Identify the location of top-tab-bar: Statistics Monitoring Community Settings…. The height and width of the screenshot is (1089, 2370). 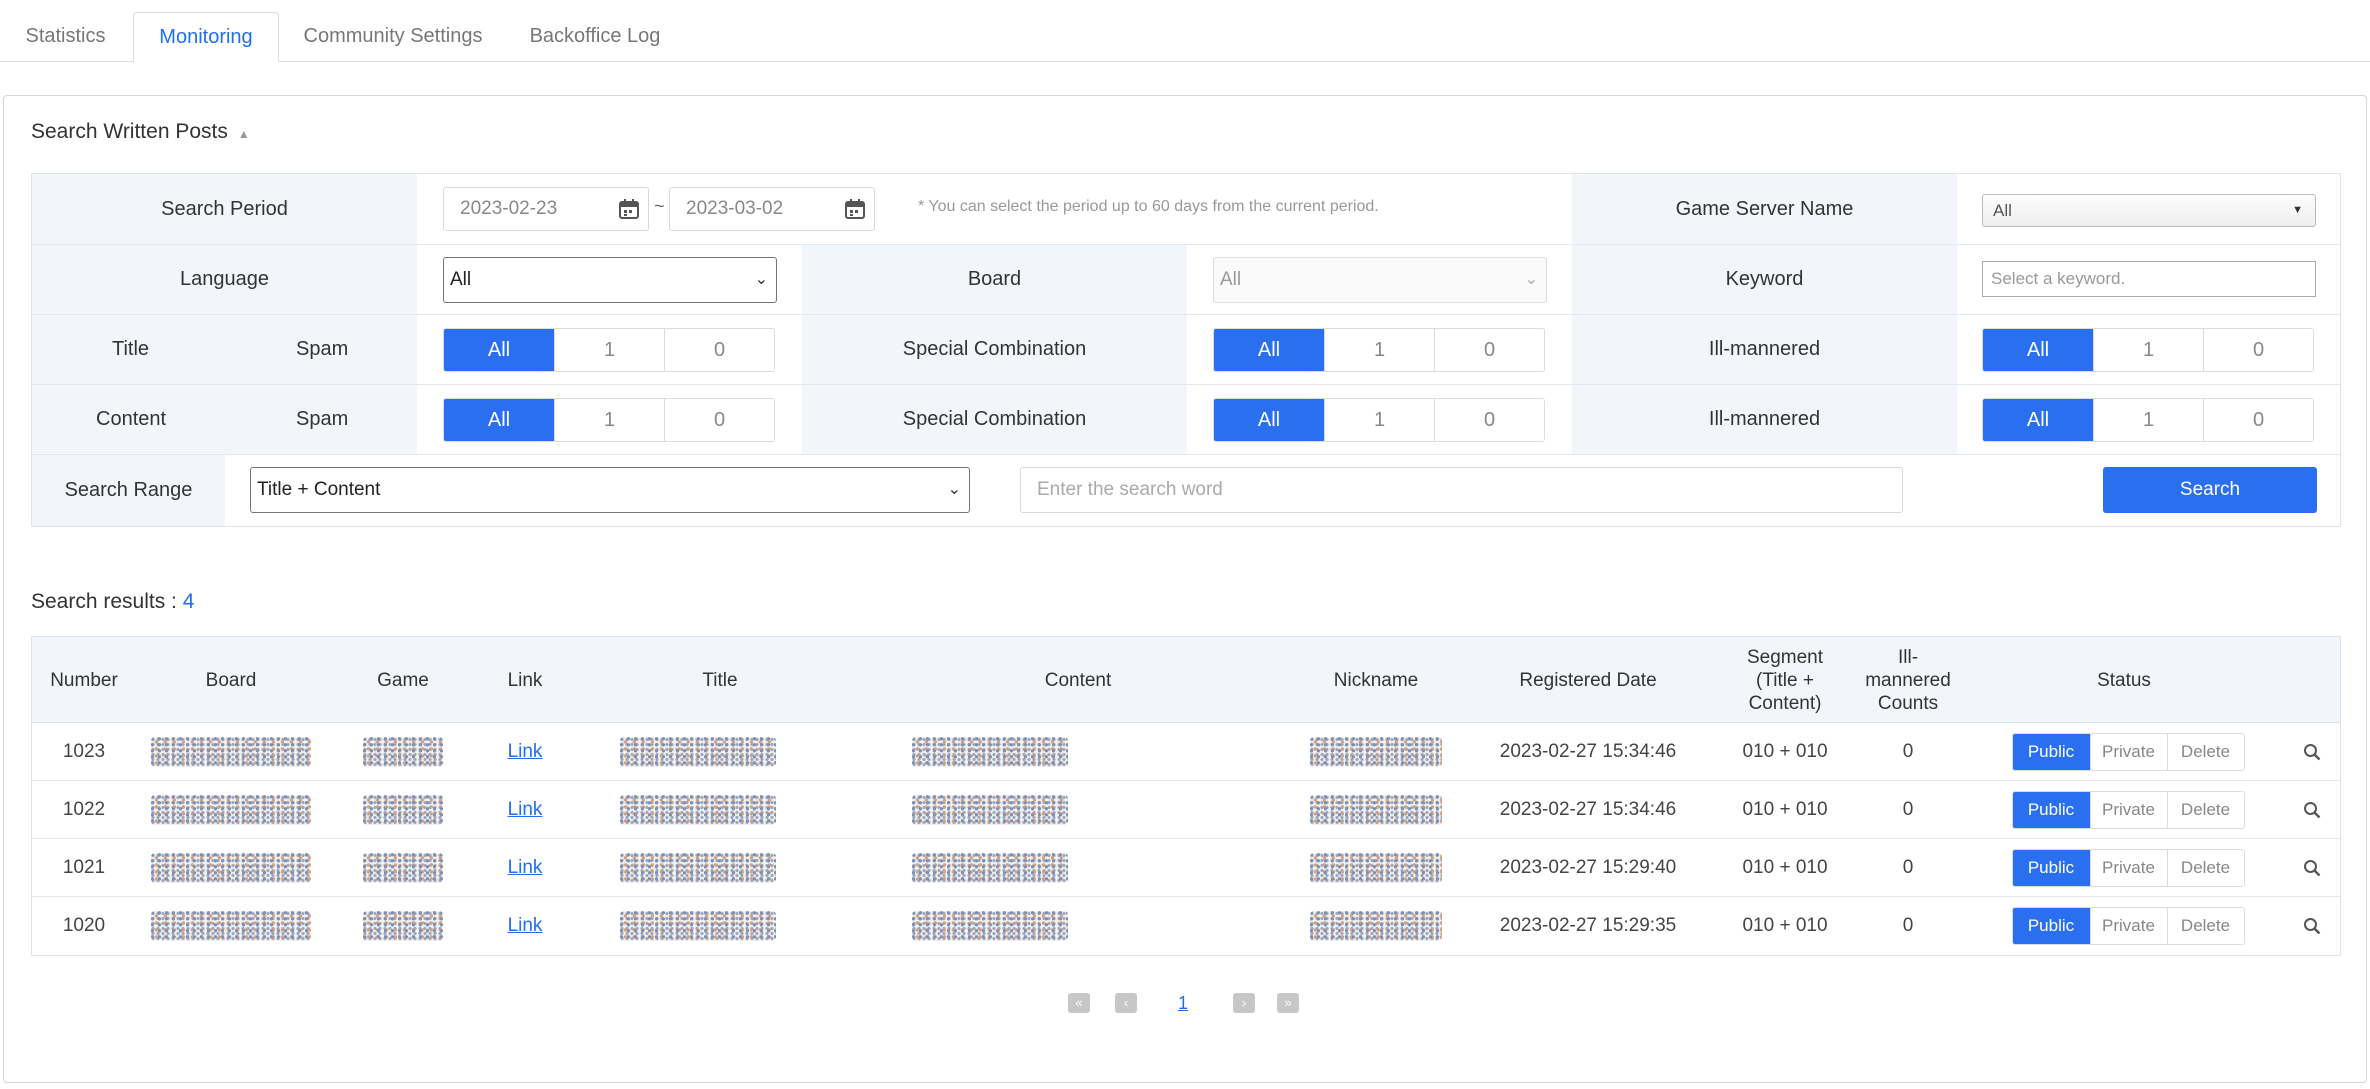
(1185, 31).